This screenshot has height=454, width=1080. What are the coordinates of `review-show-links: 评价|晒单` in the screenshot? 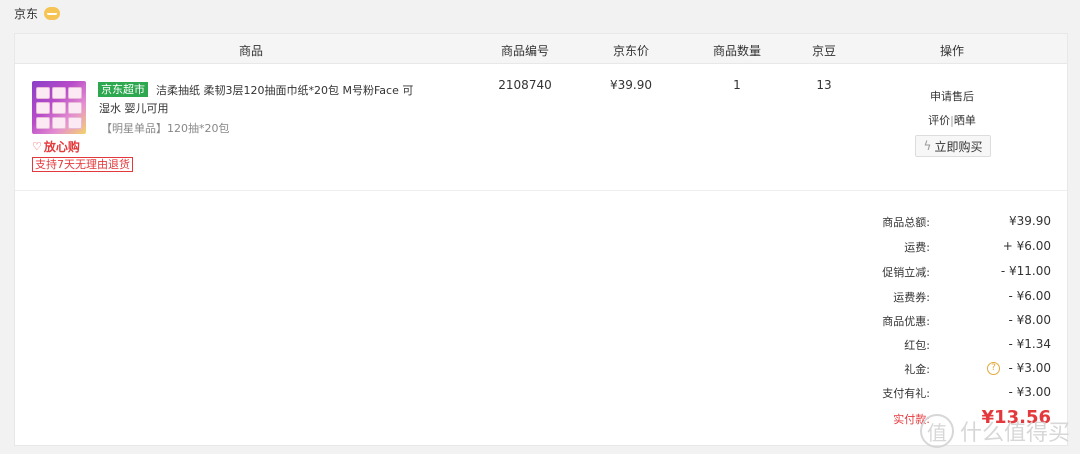 It's located at (952, 120).